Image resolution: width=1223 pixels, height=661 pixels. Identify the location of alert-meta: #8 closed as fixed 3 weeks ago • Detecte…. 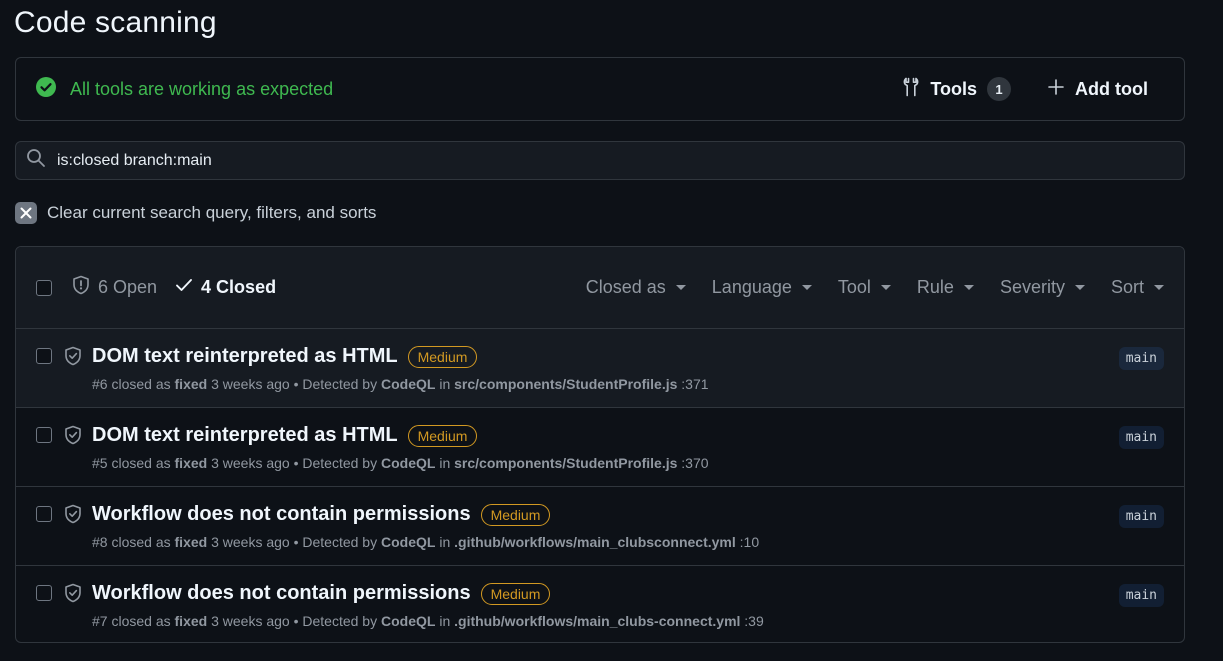
(628, 542).